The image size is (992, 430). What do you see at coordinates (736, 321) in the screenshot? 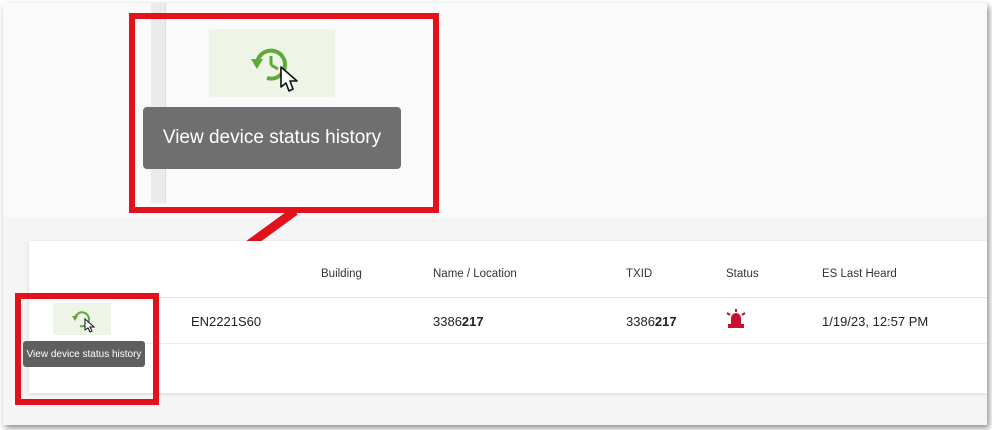
I see `alarm-siren-icon` at bounding box center [736, 321].